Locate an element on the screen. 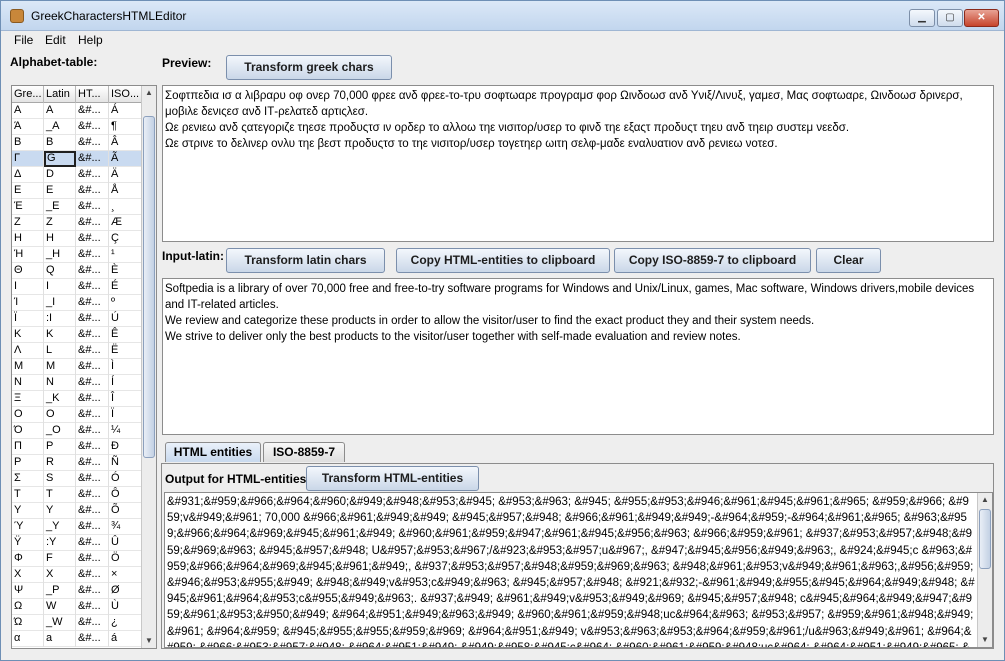 The image size is (1005, 661). output-scroll-thumb is located at coordinates (985, 539).